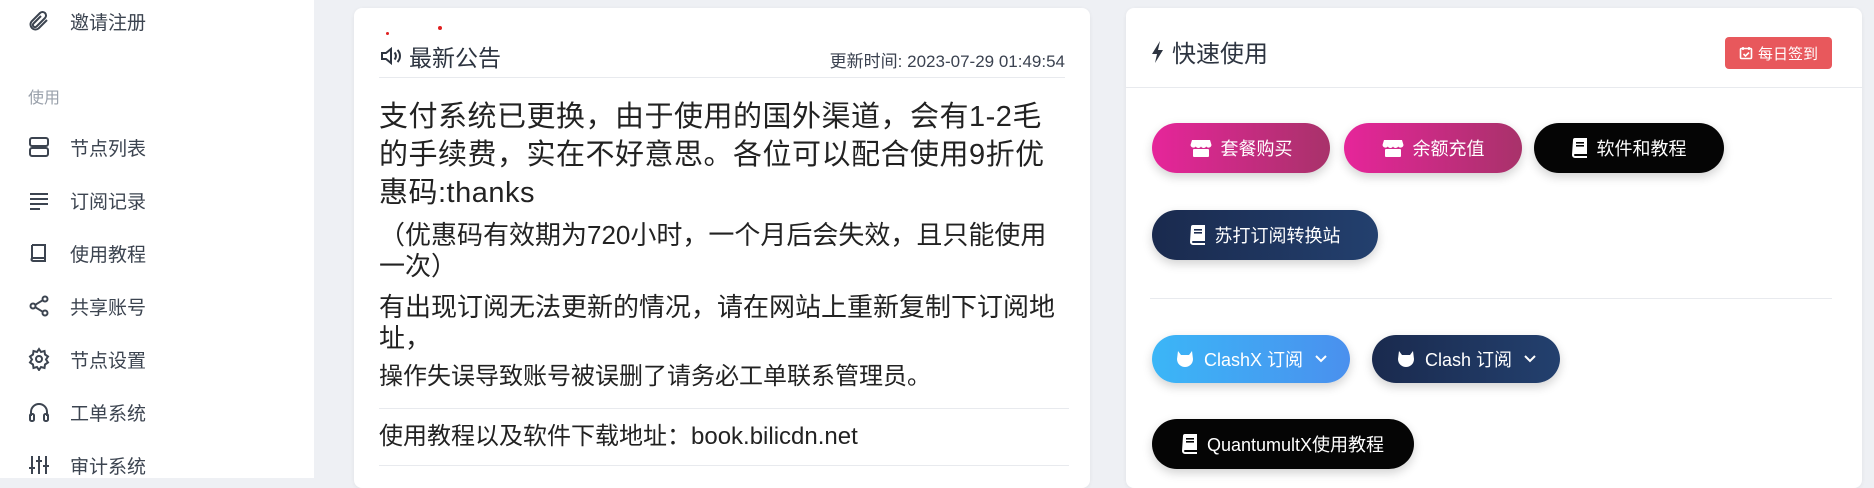 The height and width of the screenshot is (488, 1874). What do you see at coordinates (108, 23) in the screenshot?
I see `sidebar-item-label: 邀请注册` at bounding box center [108, 23].